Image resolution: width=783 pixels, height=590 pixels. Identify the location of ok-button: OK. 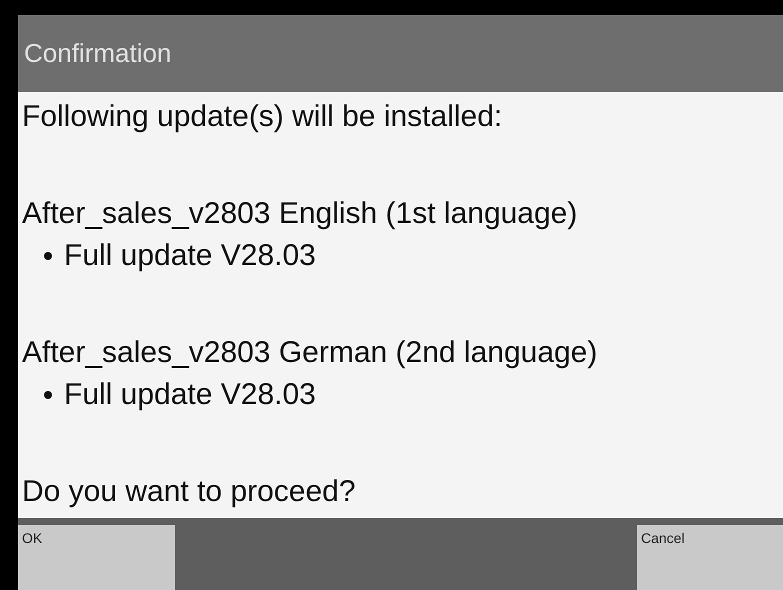
(96, 557).